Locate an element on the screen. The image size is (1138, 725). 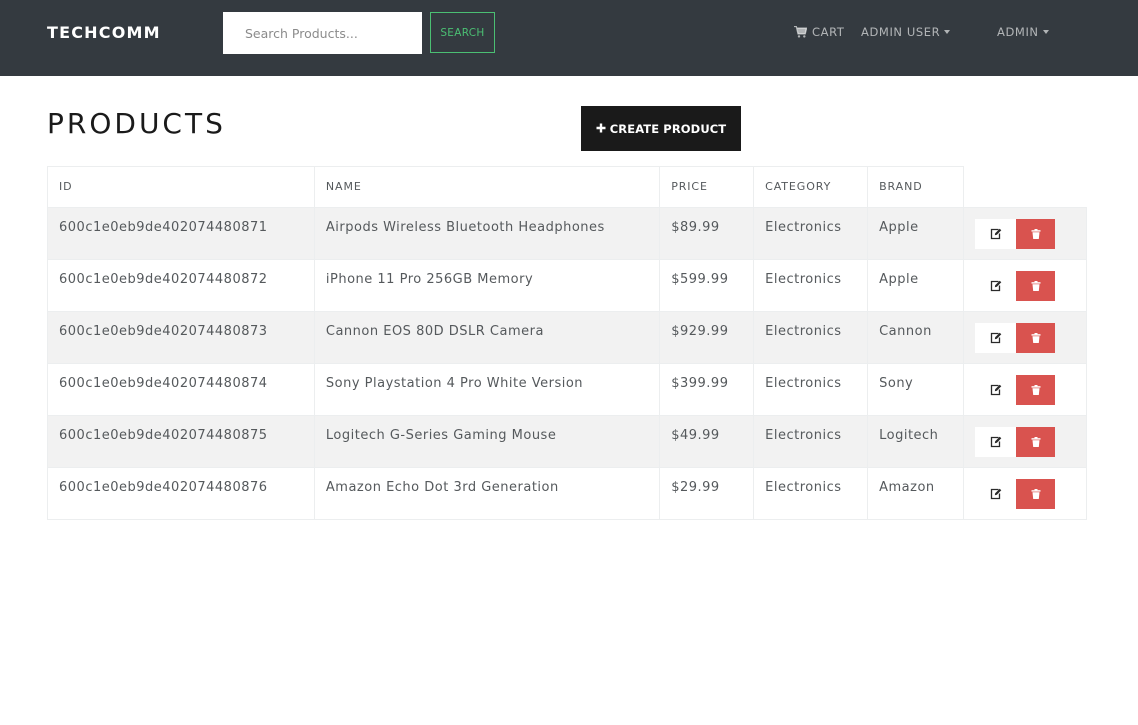
product-price-cell: $399.99 is located at coordinates (707, 389).